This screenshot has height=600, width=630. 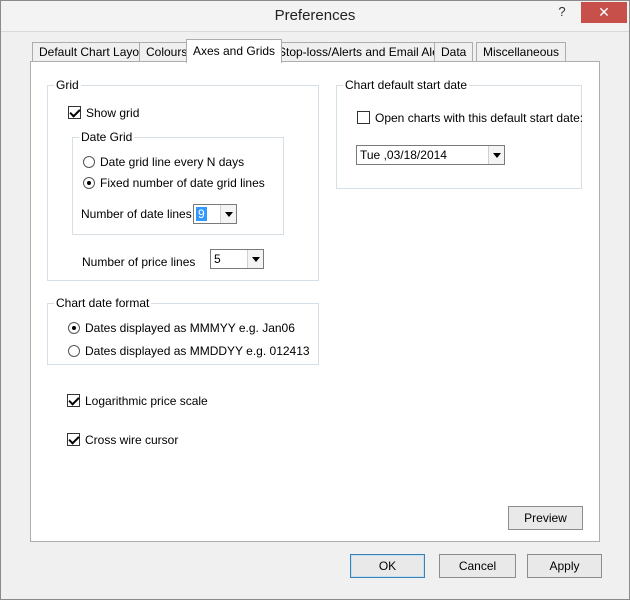 What do you see at coordinates (477, 566) in the screenshot?
I see `cancel-button: Cancel` at bounding box center [477, 566].